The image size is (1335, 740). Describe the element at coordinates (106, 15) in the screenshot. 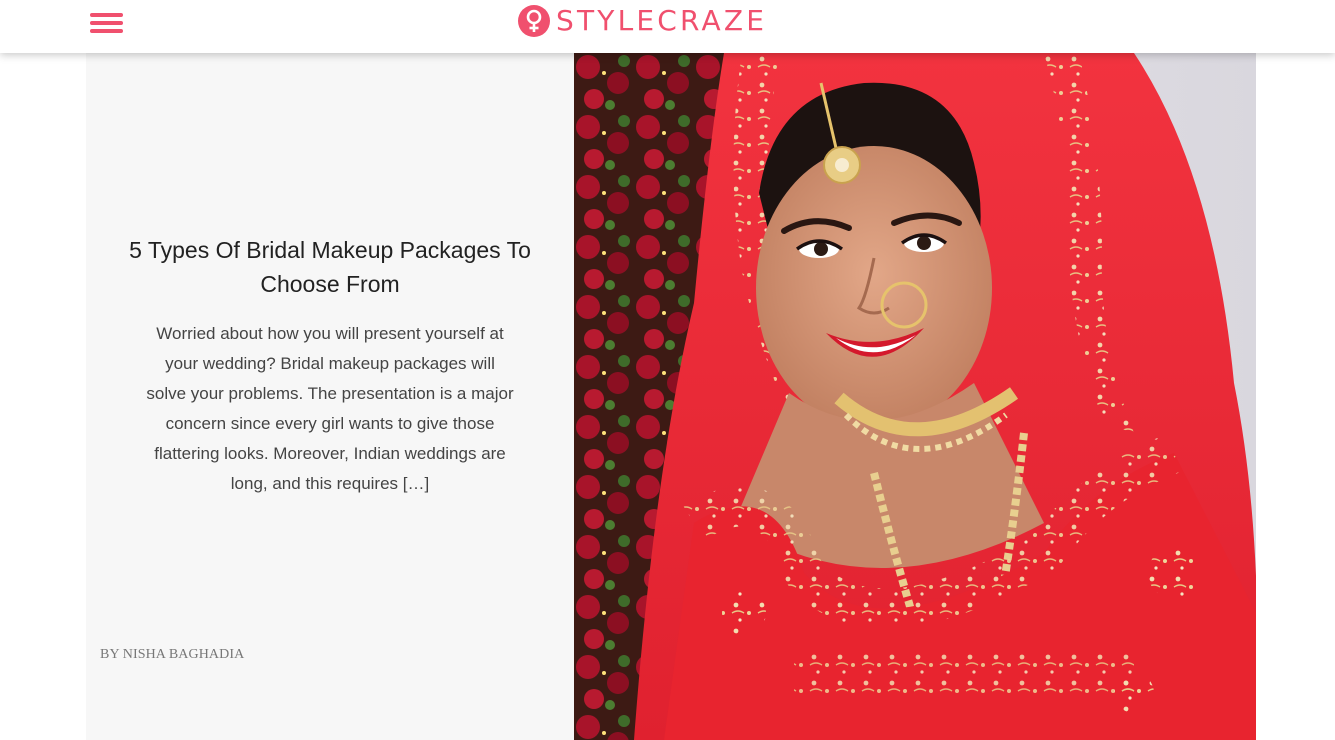

I see `menu-bar-top` at that location.